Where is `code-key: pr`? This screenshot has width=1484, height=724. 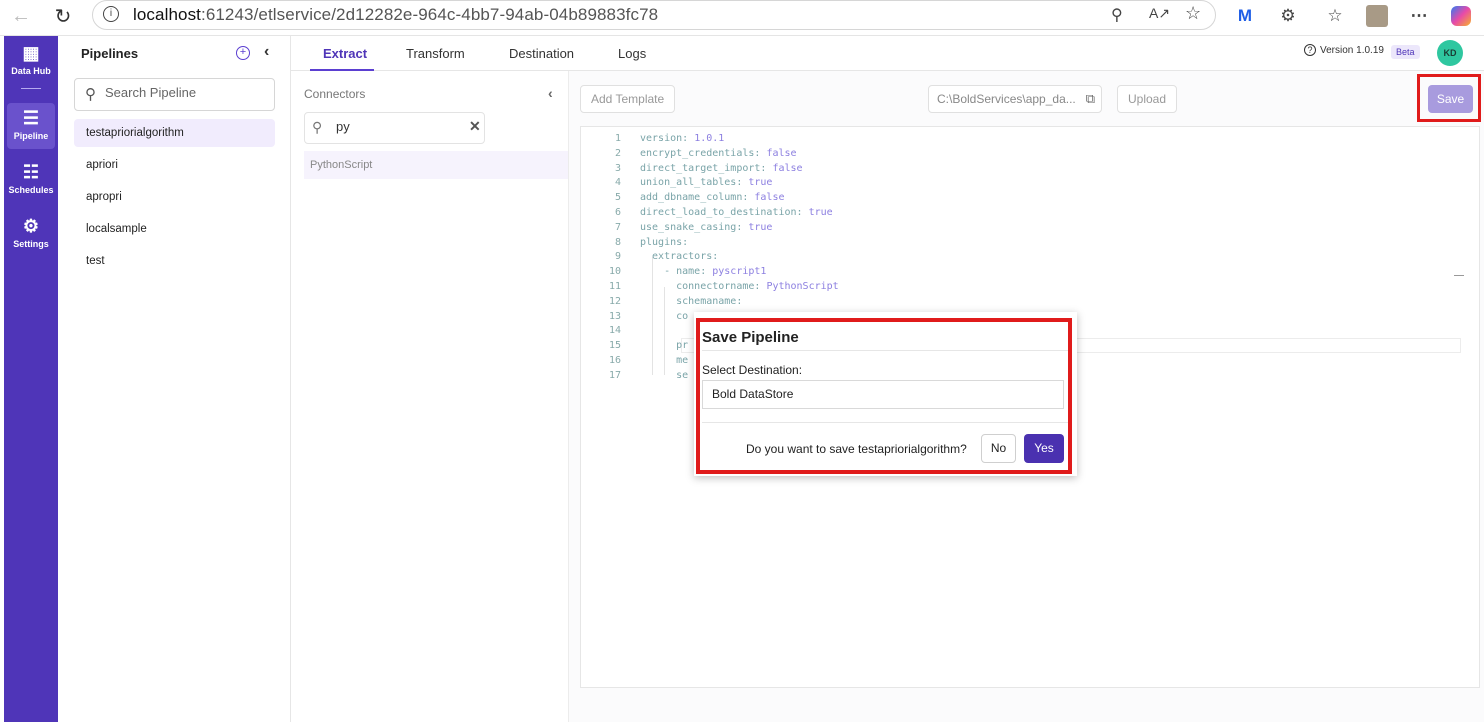
code-key: pr is located at coordinates (664, 346).